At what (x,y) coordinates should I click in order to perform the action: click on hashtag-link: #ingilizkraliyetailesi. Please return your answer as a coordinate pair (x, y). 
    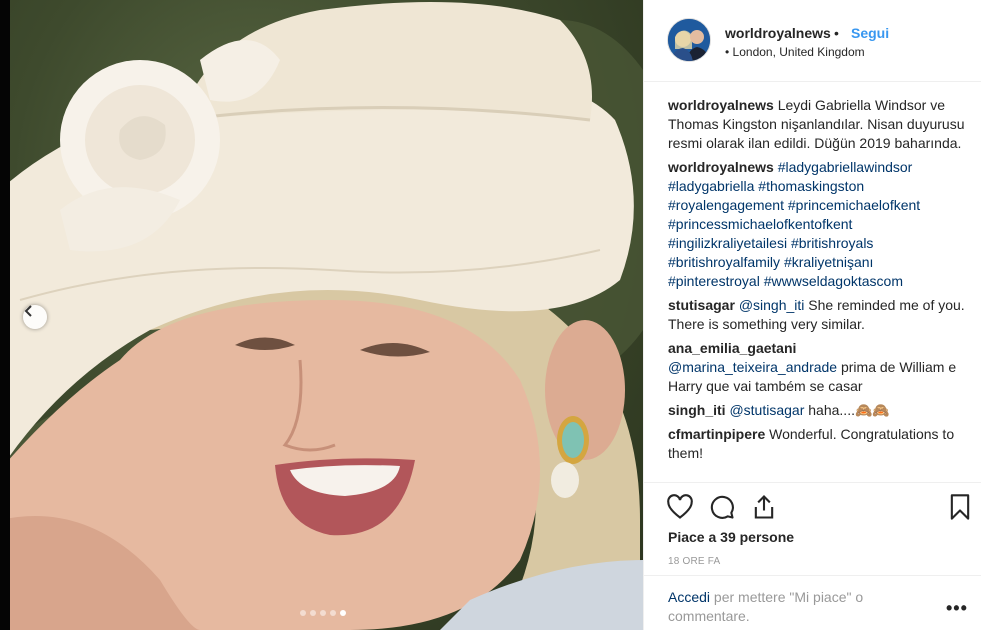
    Looking at the image, I should click on (727, 243).